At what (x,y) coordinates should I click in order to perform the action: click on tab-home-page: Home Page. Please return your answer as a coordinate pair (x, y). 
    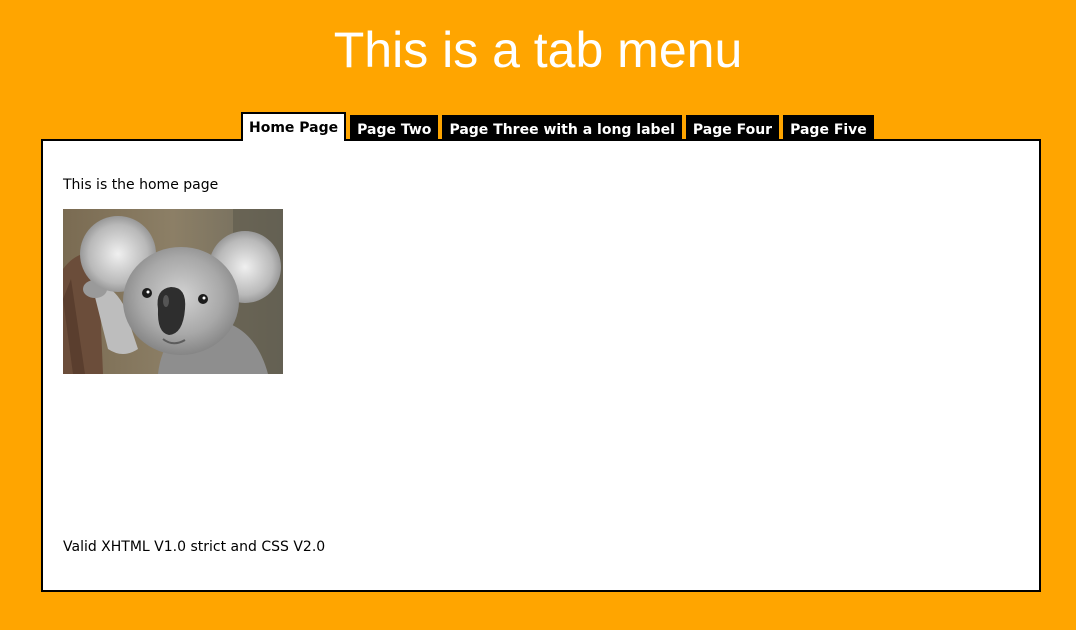
    Looking at the image, I should click on (294, 126).